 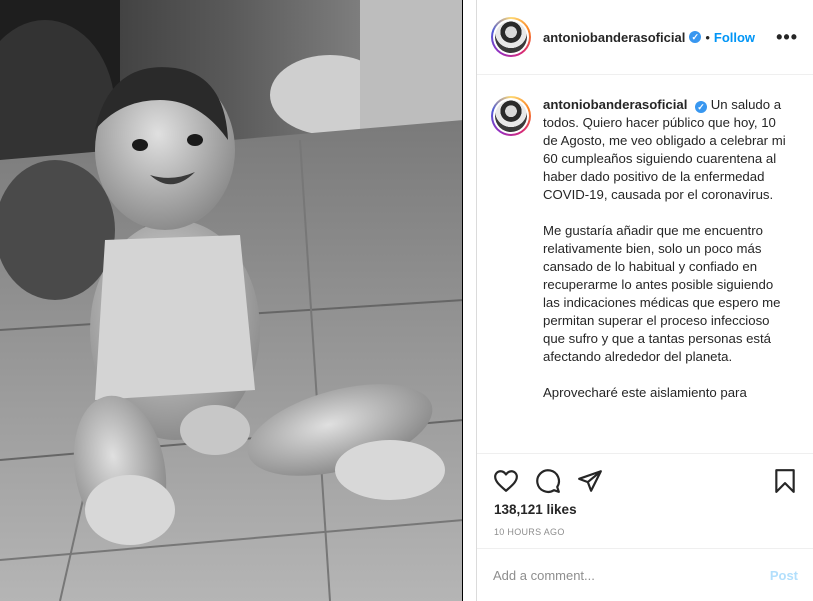 What do you see at coordinates (529, 532) in the screenshot?
I see `post-timestamp: 10 HOURS AGO` at bounding box center [529, 532].